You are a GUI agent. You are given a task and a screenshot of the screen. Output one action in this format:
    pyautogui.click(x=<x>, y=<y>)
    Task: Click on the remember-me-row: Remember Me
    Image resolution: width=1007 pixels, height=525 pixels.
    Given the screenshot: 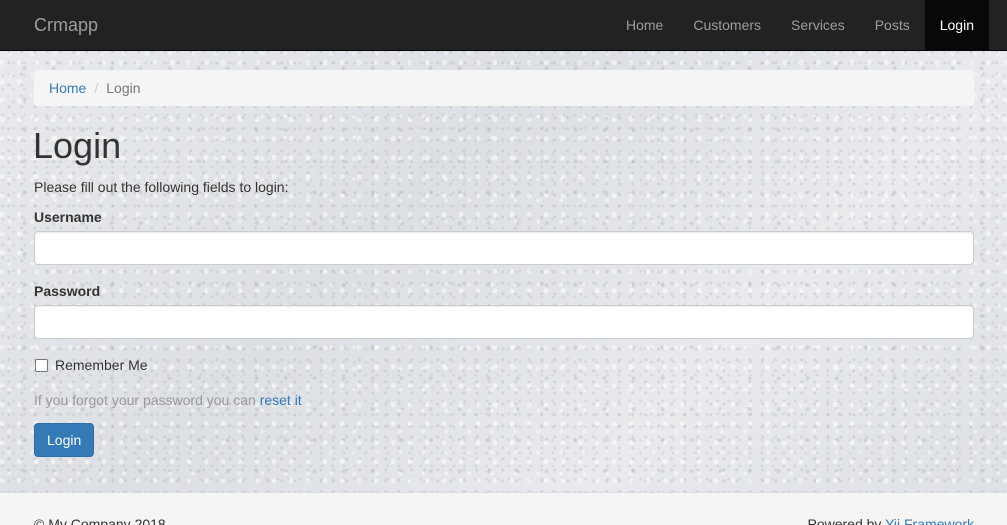 What is the action you would take?
    pyautogui.click(x=91, y=365)
    